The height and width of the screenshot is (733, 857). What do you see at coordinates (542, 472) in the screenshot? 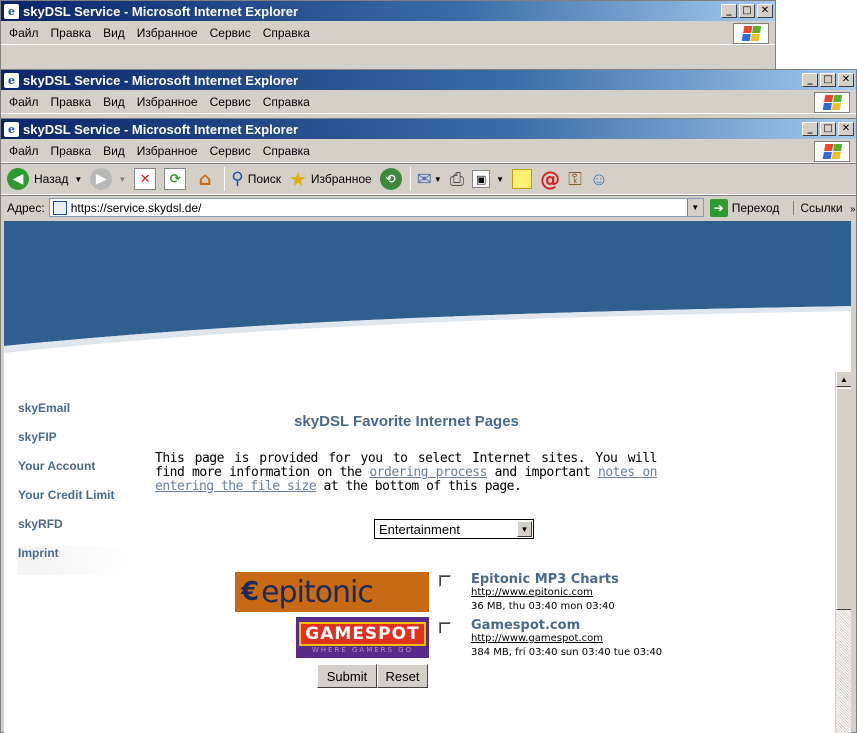
I see `intro-part-2: and important` at bounding box center [542, 472].